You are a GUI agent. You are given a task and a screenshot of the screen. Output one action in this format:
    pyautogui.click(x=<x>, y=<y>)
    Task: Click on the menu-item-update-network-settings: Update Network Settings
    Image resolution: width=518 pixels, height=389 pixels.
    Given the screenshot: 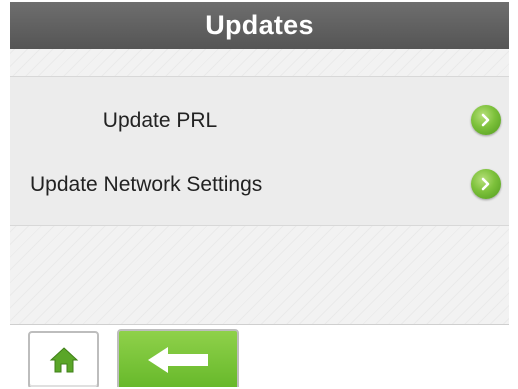 What is the action you would take?
    pyautogui.click(x=259, y=185)
    